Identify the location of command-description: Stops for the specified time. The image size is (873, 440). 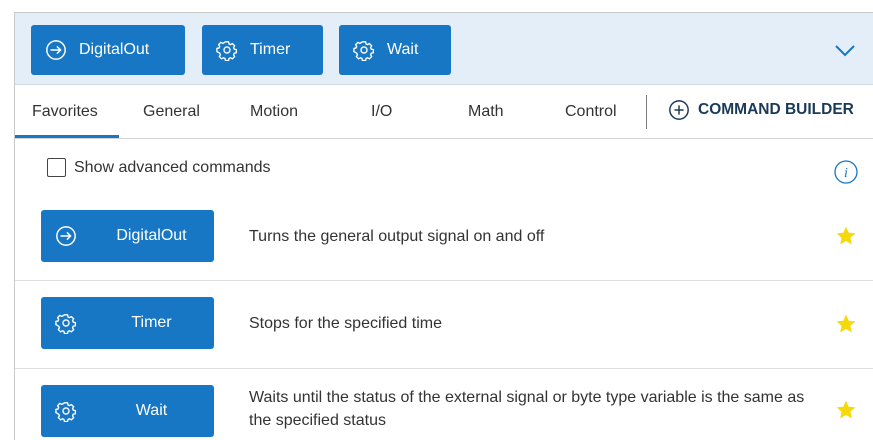
(345, 323).